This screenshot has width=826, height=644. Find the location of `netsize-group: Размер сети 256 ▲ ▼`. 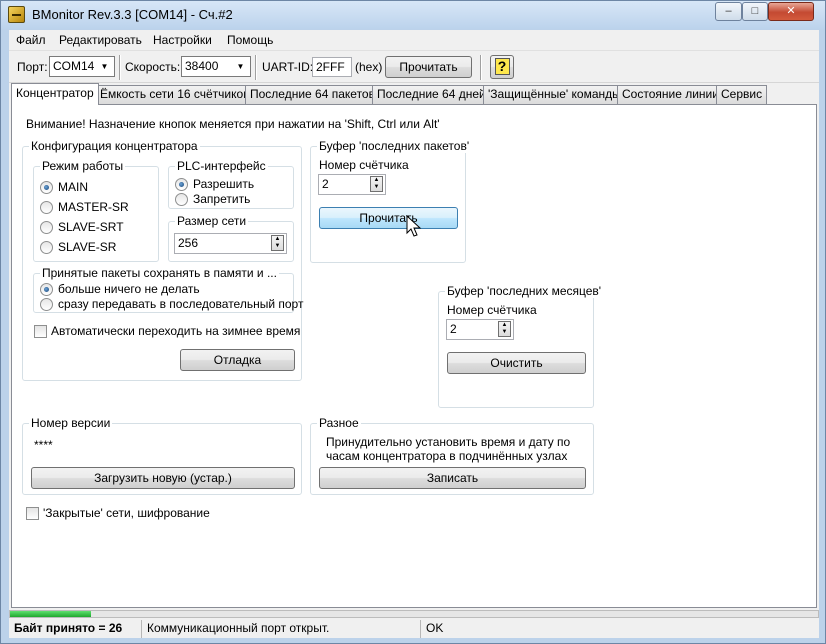

netsize-group: Размер сети 256 ▲ ▼ is located at coordinates (231, 238).